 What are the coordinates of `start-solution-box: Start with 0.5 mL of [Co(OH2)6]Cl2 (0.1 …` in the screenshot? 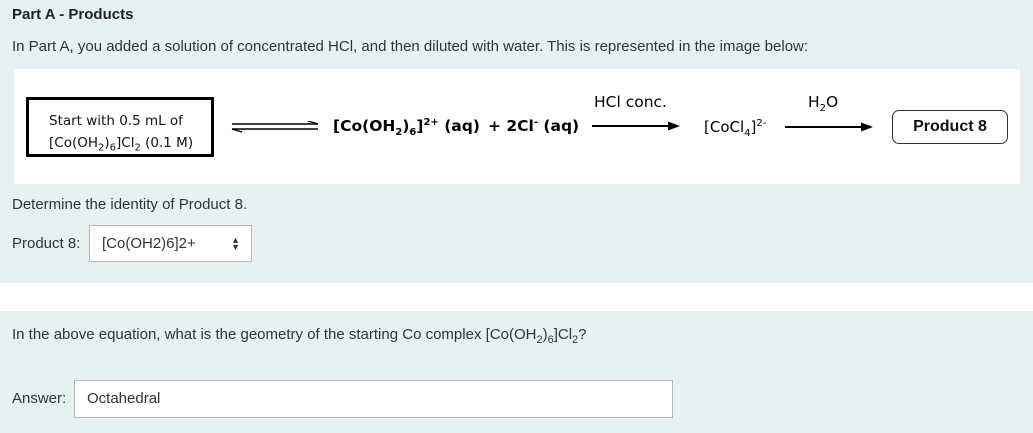 It's located at (120, 127).